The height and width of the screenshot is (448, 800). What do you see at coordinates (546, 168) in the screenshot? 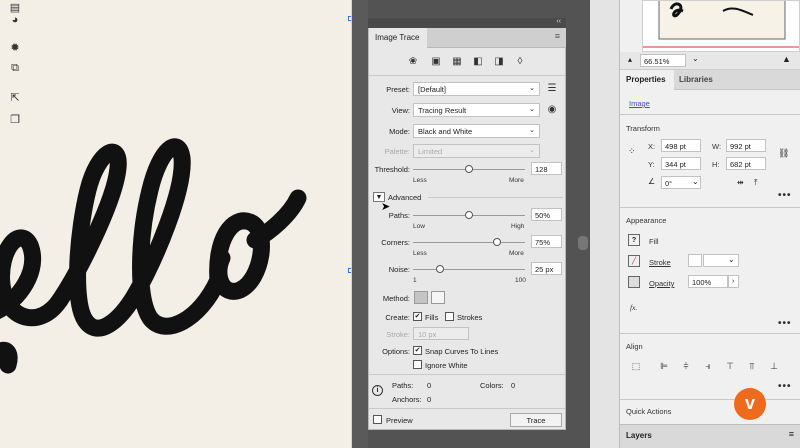
I see `threshold-input: 128` at bounding box center [546, 168].